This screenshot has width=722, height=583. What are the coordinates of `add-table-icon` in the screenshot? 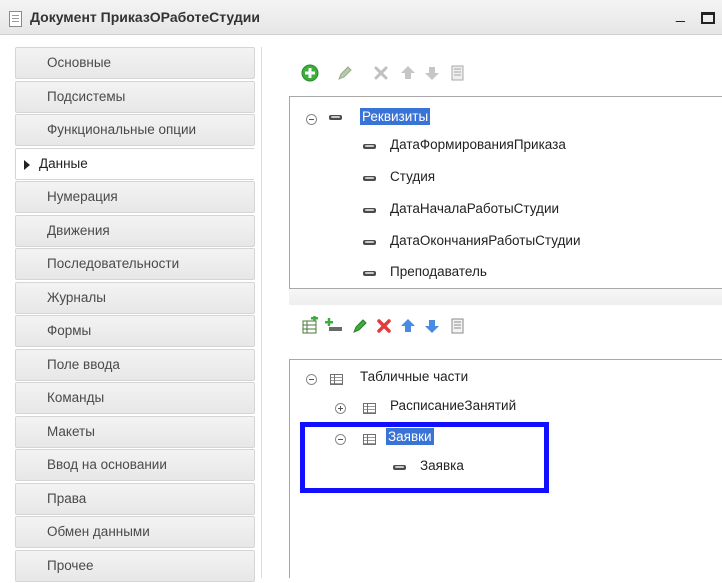 It's located at (310, 326).